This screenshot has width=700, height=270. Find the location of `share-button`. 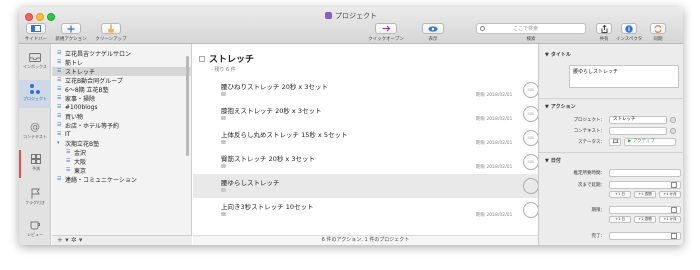

share-button is located at coordinates (604, 28).